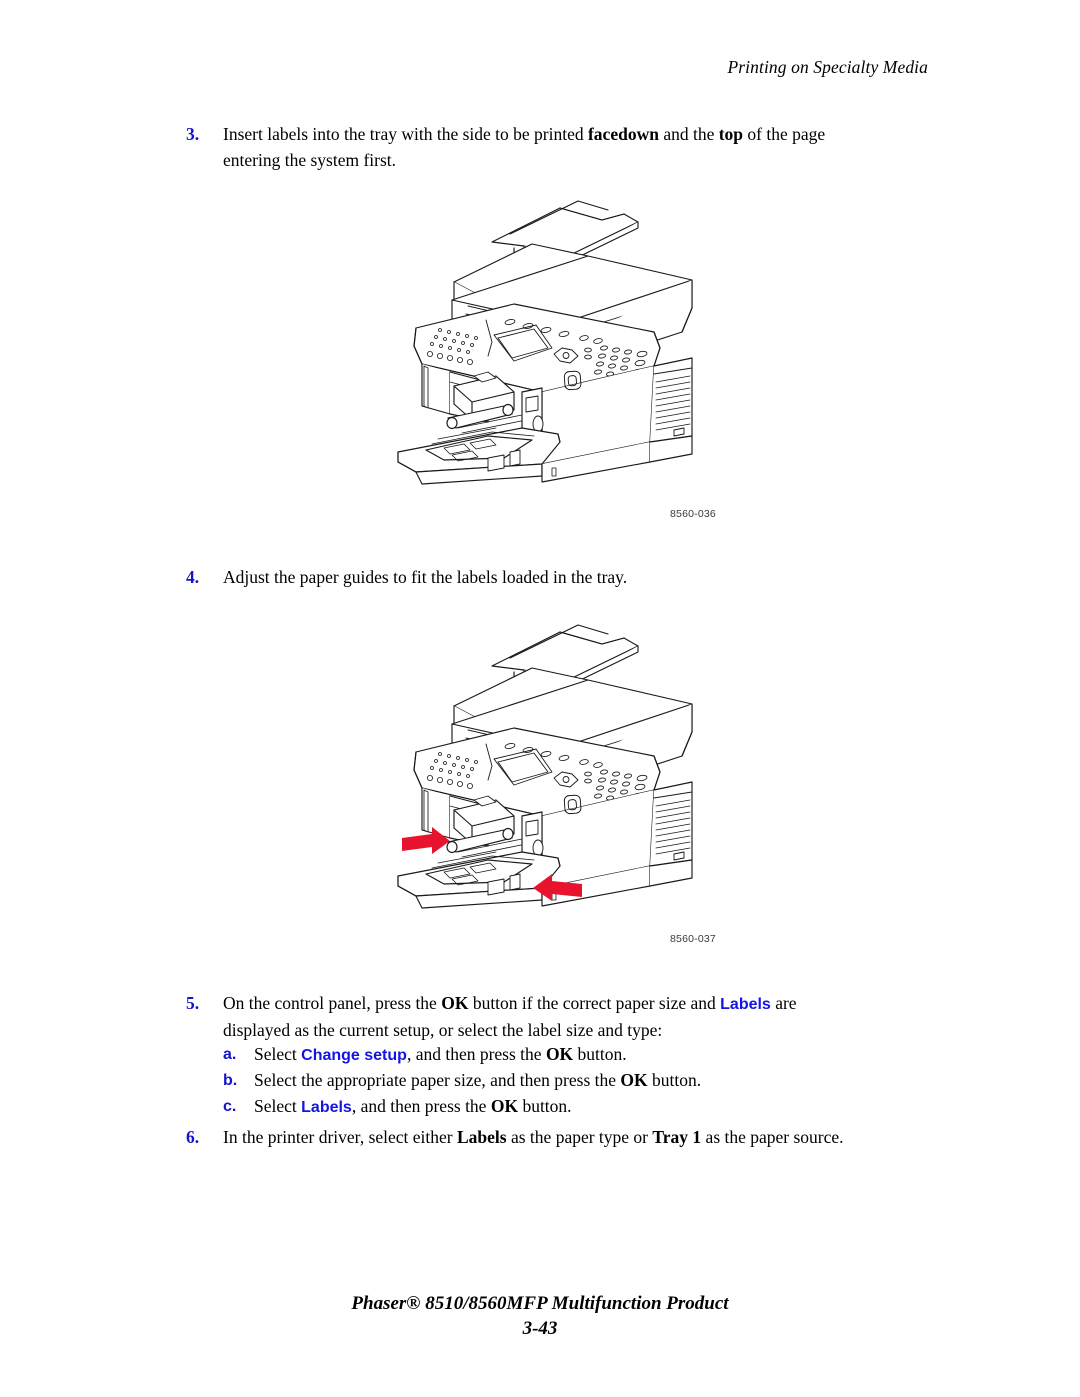  What do you see at coordinates (278, 1106) in the screenshot?
I see `substep-c-pre: Select` at bounding box center [278, 1106].